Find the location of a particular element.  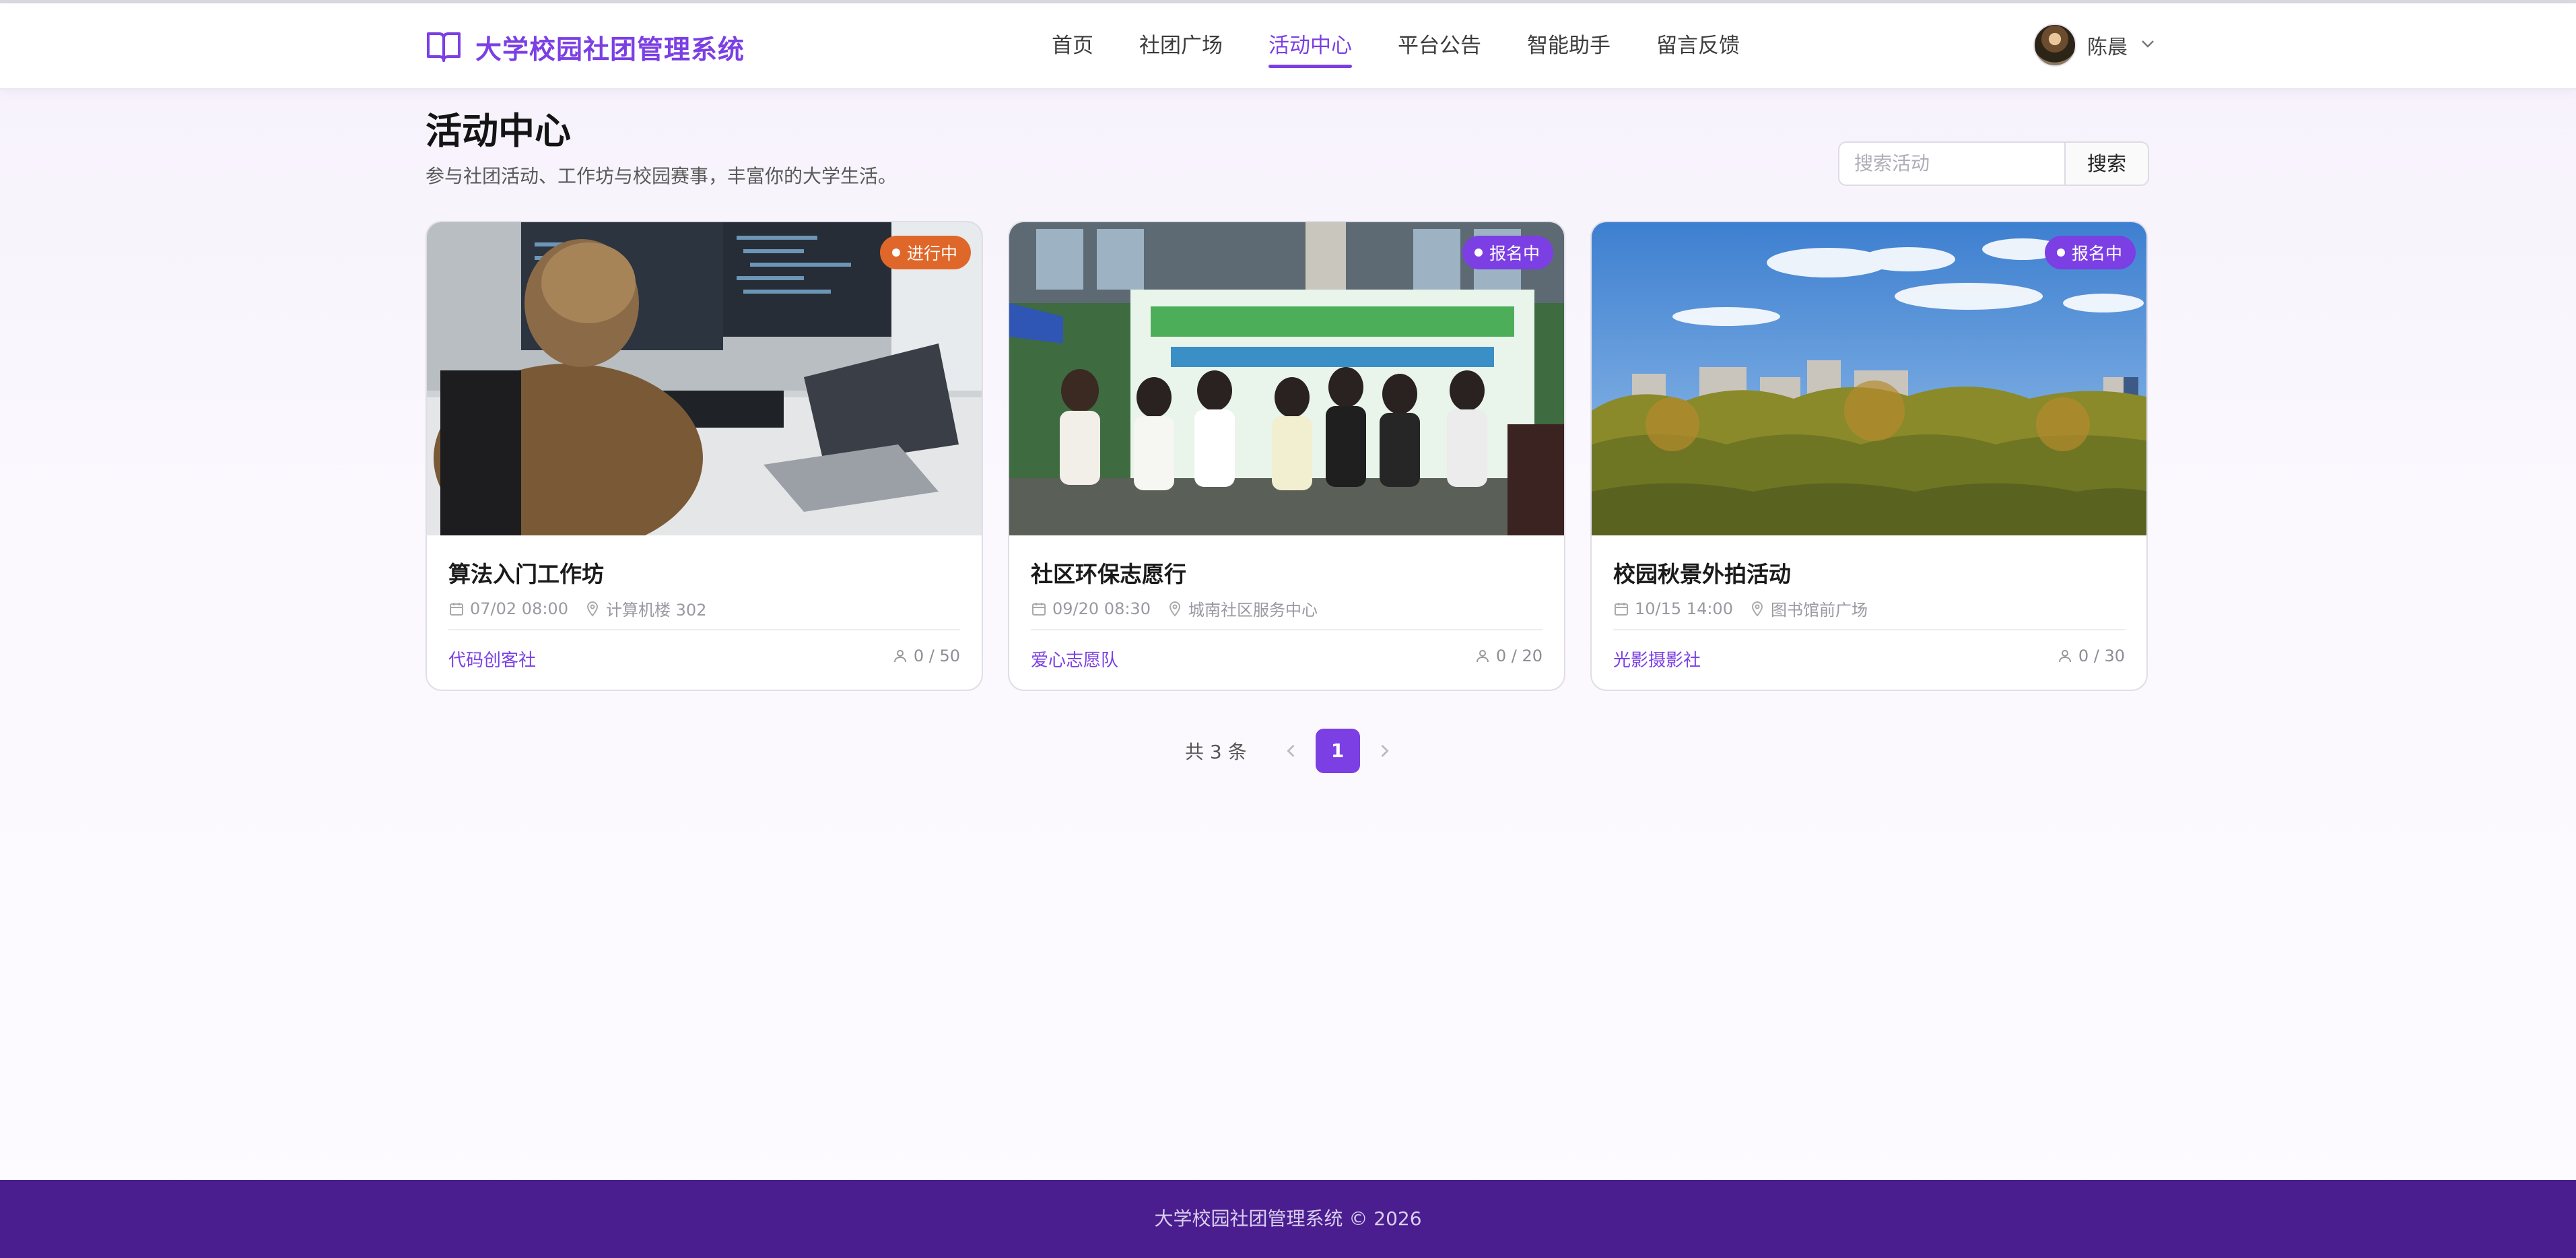

participant-count: 0 / 20 is located at coordinates (1509, 656).